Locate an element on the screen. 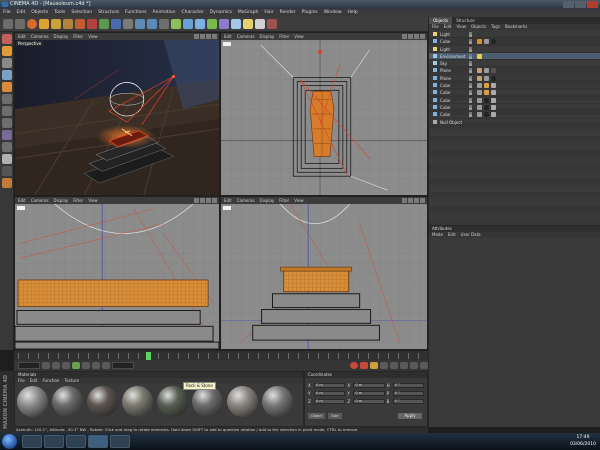 The height and width of the screenshot is (450, 600). maximize-button is located at coordinates (580, 4).